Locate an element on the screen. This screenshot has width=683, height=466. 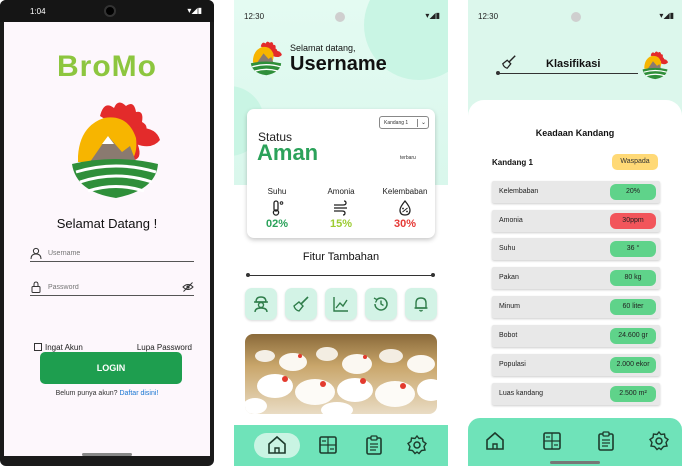
remember-label: Ingat Akun is located at coordinates (64, 347).